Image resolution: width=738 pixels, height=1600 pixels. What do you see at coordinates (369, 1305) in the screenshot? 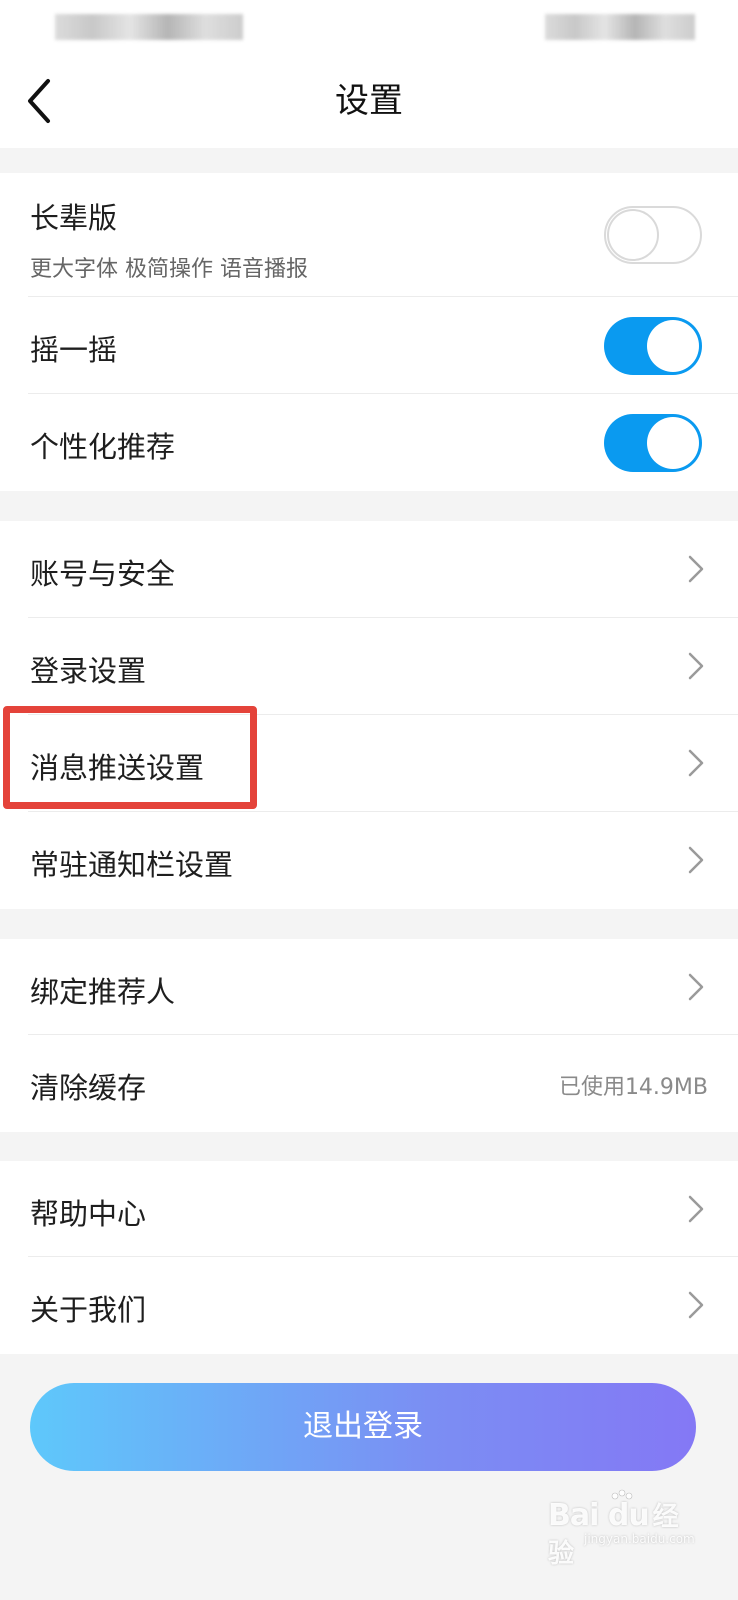
I see `row-about-us: 关于我们` at bounding box center [369, 1305].